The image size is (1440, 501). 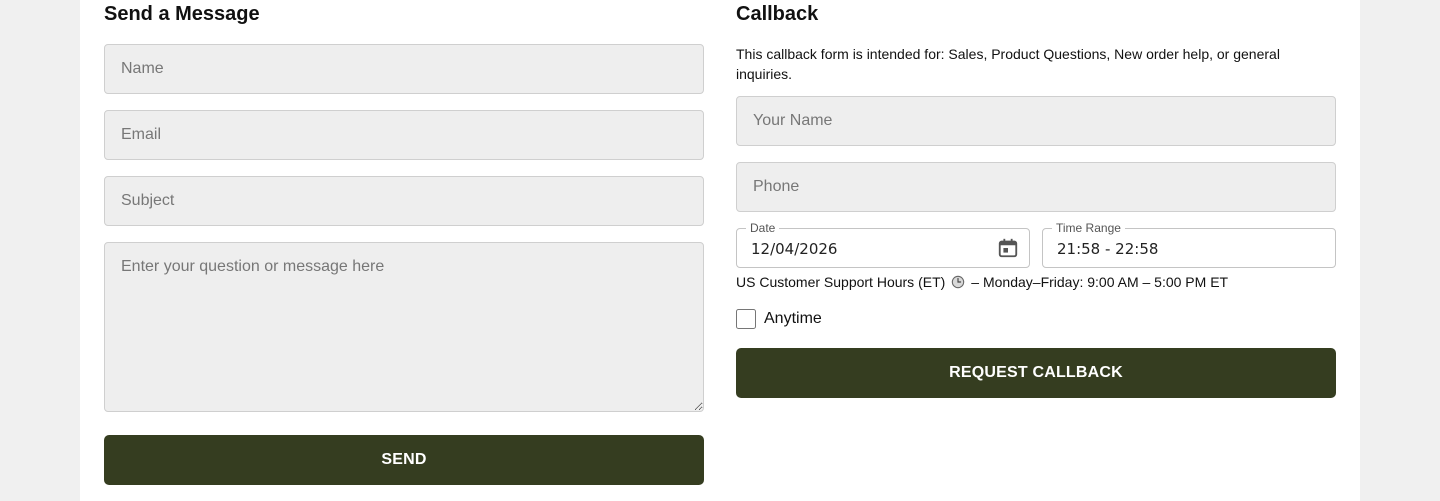 I want to click on name-input, so click(x=404, y=69).